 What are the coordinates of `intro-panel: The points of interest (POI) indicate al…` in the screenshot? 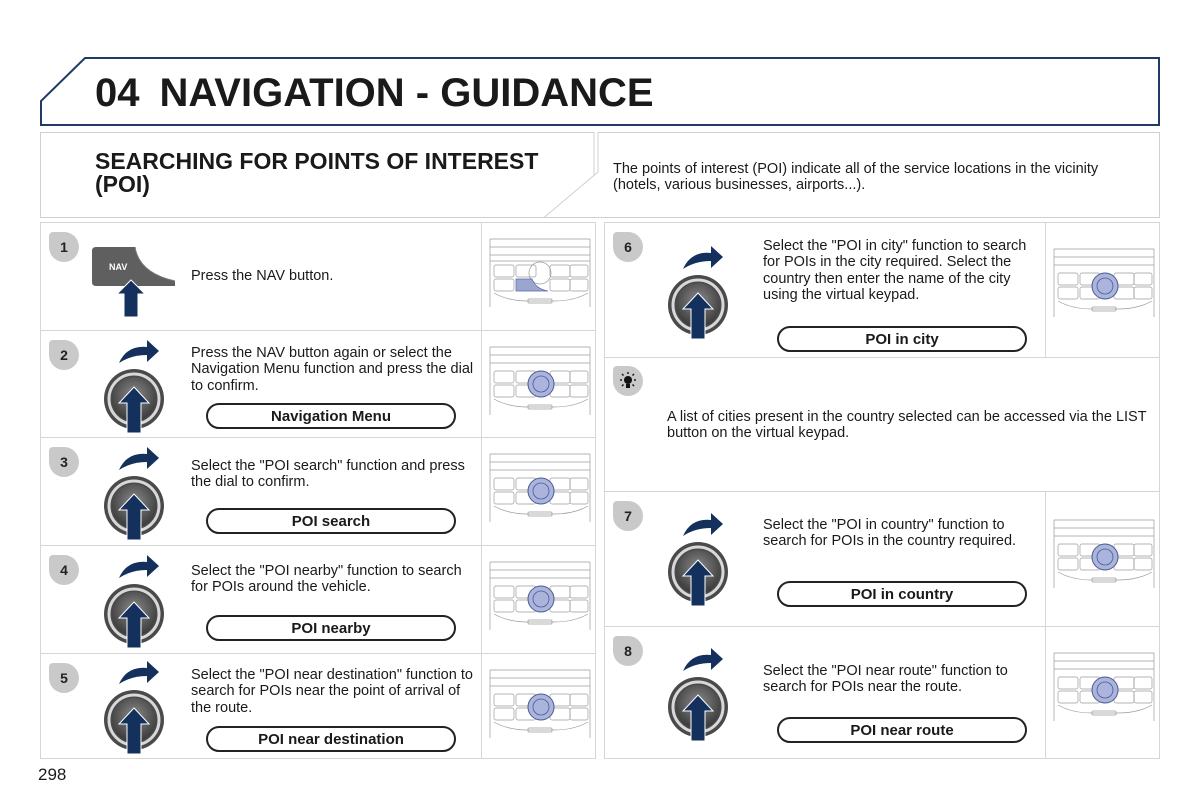 It's located at (850, 175).